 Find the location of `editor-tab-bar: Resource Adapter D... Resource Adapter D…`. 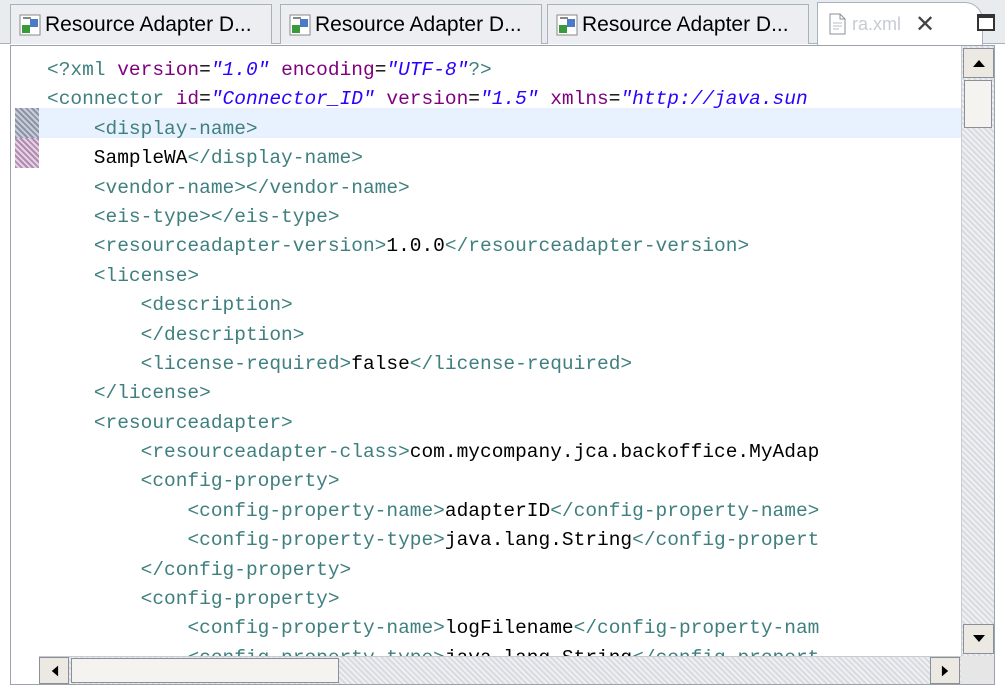

editor-tab-bar: Resource Adapter D... Resource Adapter D… is located at coordinates (502, 22).